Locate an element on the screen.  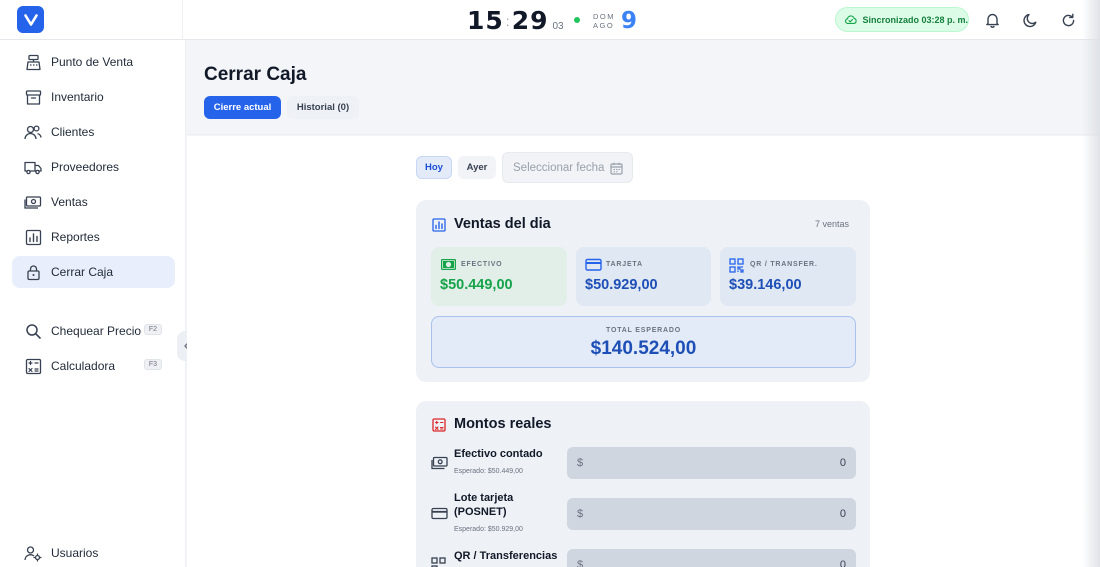
shortcut-badge: F3 is located at coordinates (152, 364).